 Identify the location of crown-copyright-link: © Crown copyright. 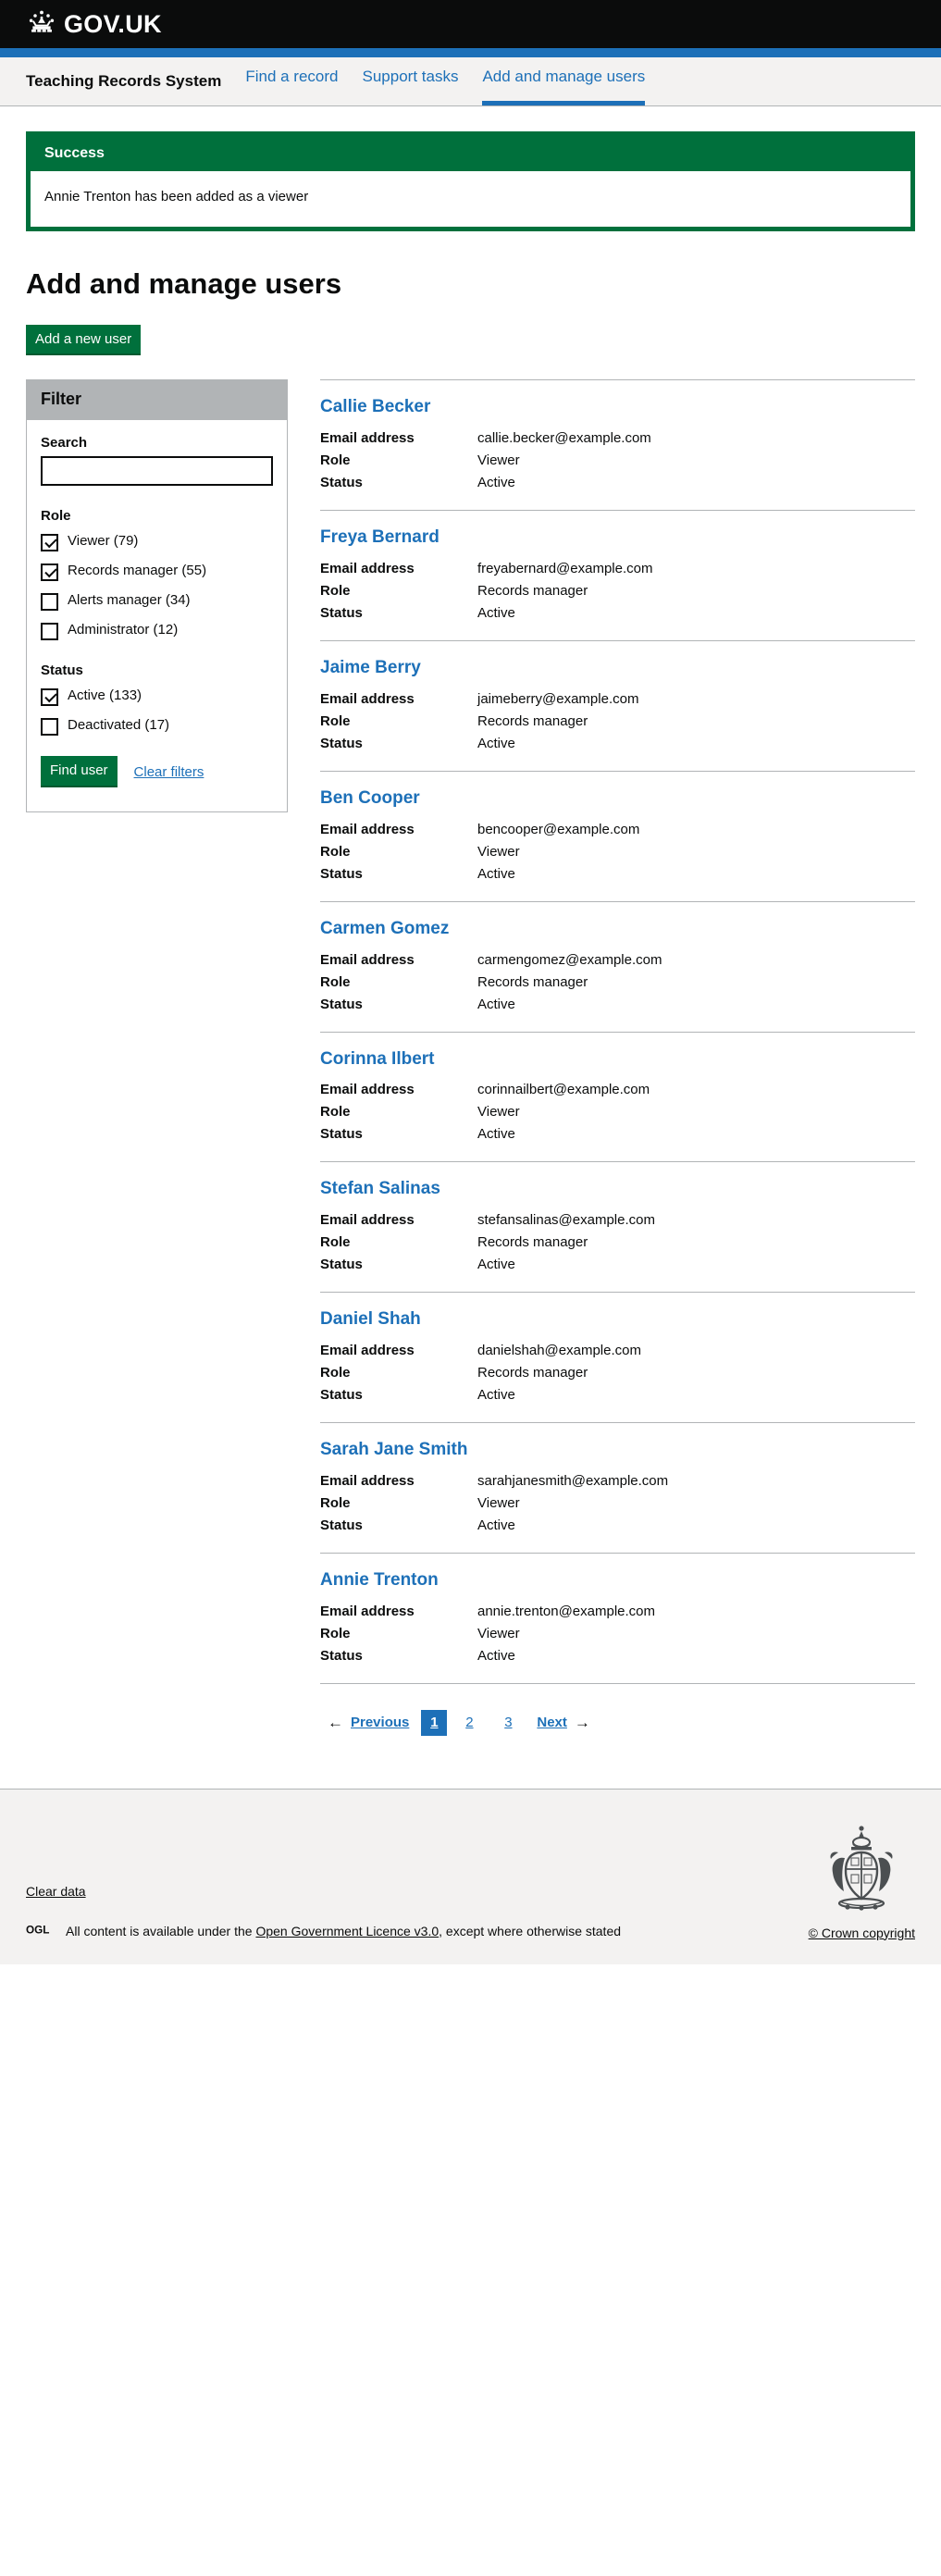
(862, 1933).